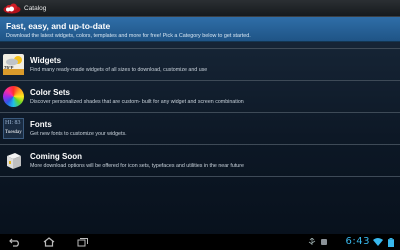 The width and height of the screenshot is (400, 250). I want to click on fonts-description: Get new fonts to customize your widgets., so click(78, 134).